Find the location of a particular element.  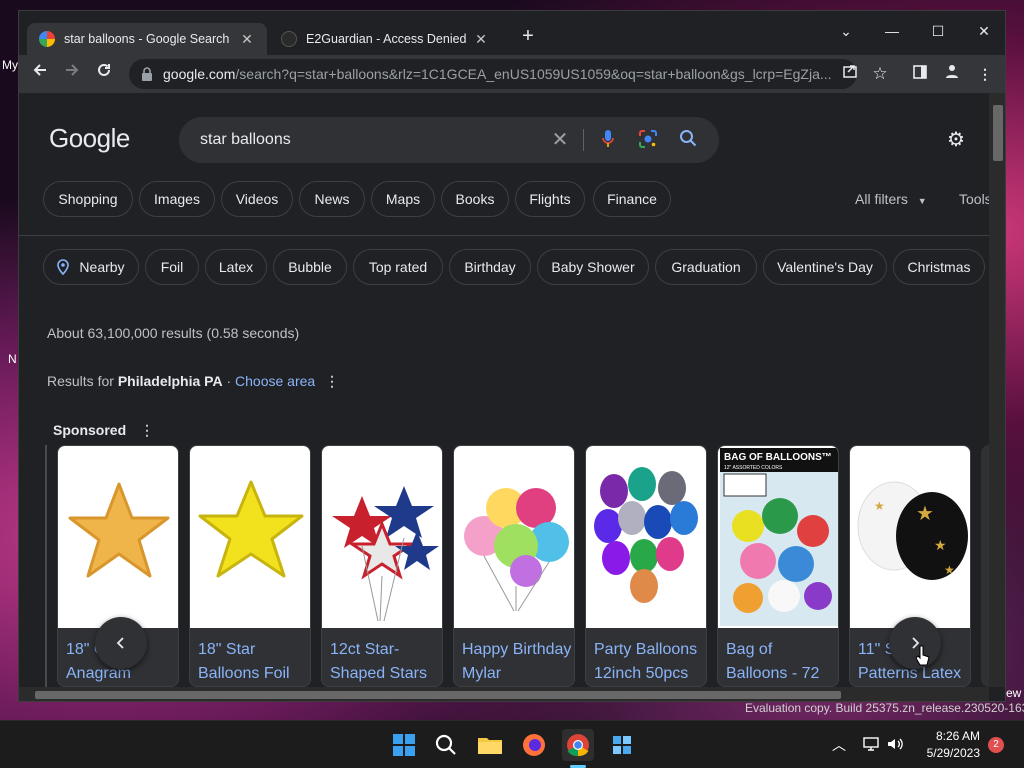

location-options-icon: ⋮ is located at coordinates (332, 381).